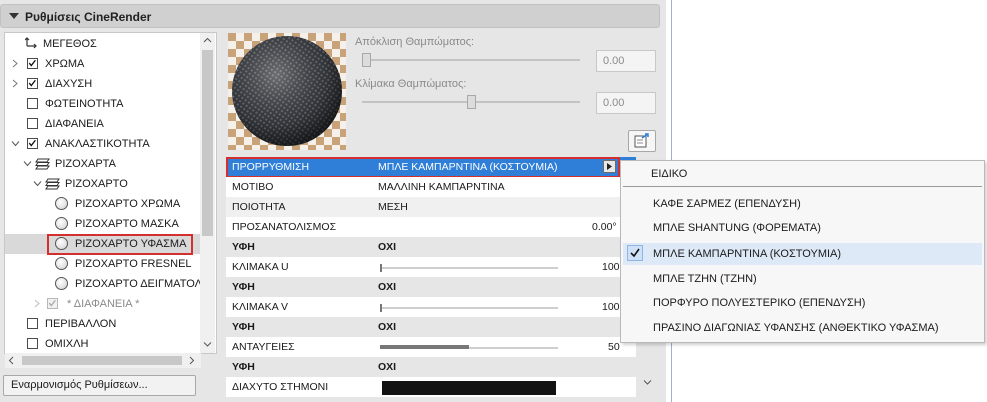 Image resolution: width=987 pixels, height=402 pixels. What do you see at coordinates (103, 224) in the screenshot?
I see `tree-item-bump-mask: ΡΙΖΟΧΑΡΤΟ ΜΑΣΚΑ` at bounding box center [103, 224].